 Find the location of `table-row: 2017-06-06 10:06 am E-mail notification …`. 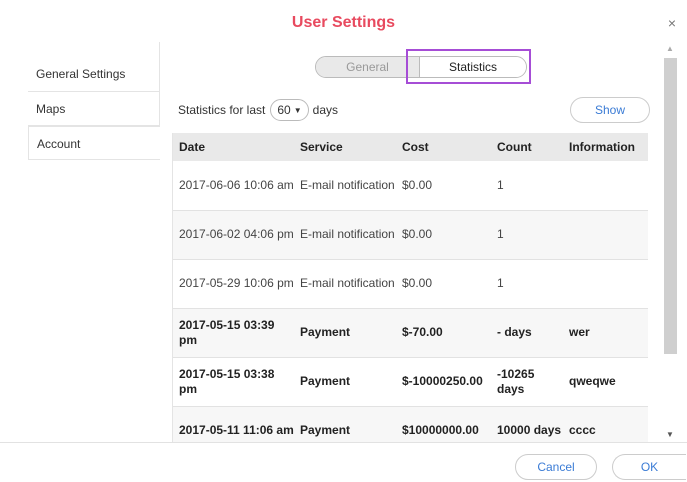

table-row: 2017-06-06 10:06 am E-mail notification … is located at coordinates (410, 185).